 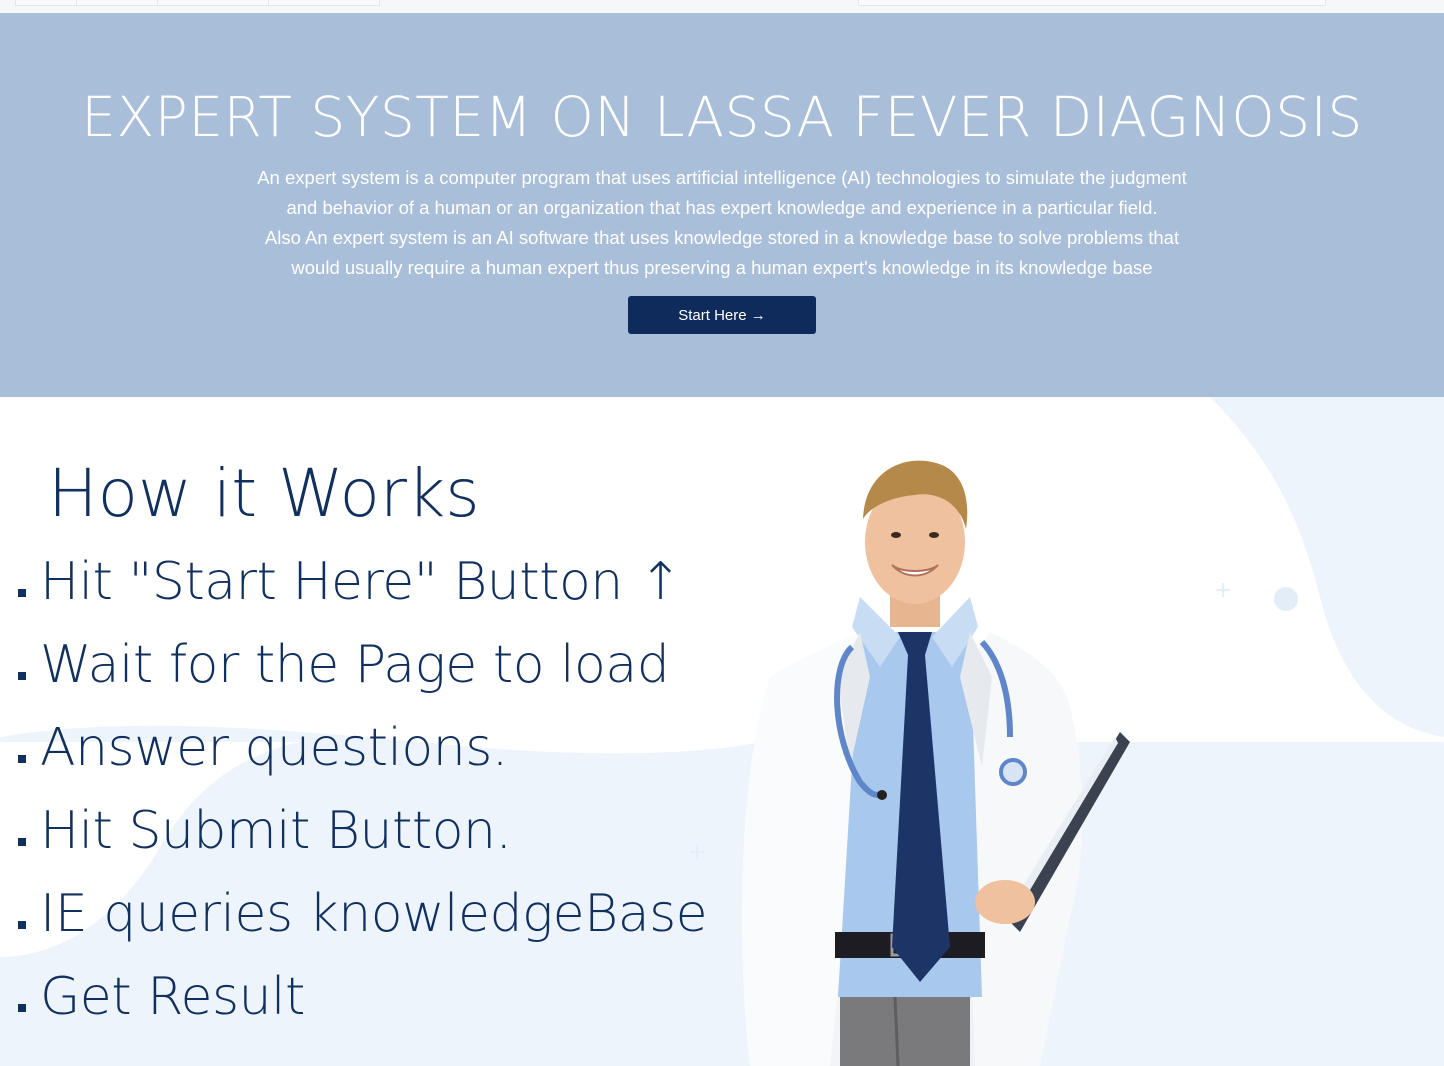 What do you see at coordinates (362, 996) in the screenshot?
I see `step-item: Get Result` at bounding box center [362, 996].